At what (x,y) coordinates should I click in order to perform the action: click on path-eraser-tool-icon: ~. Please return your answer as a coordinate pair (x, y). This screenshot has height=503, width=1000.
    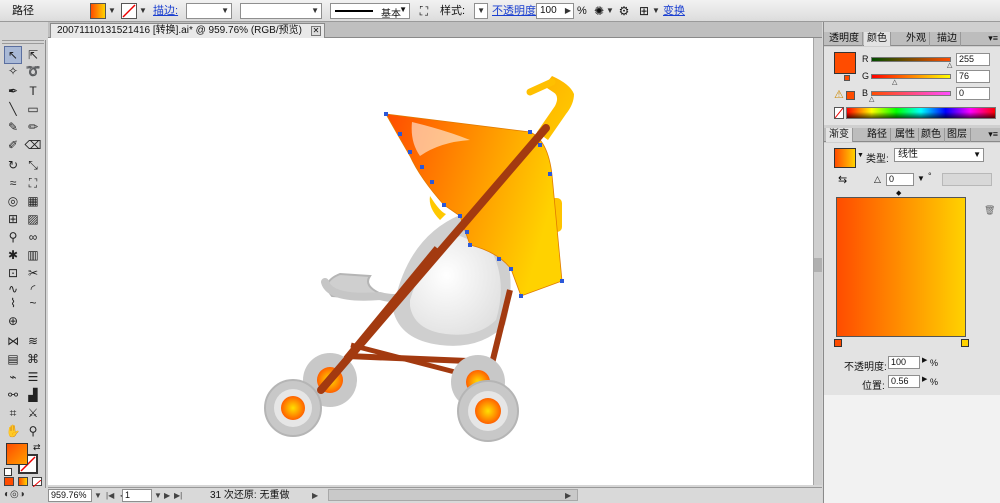
    Looking at the image, I should click on (33, 303).